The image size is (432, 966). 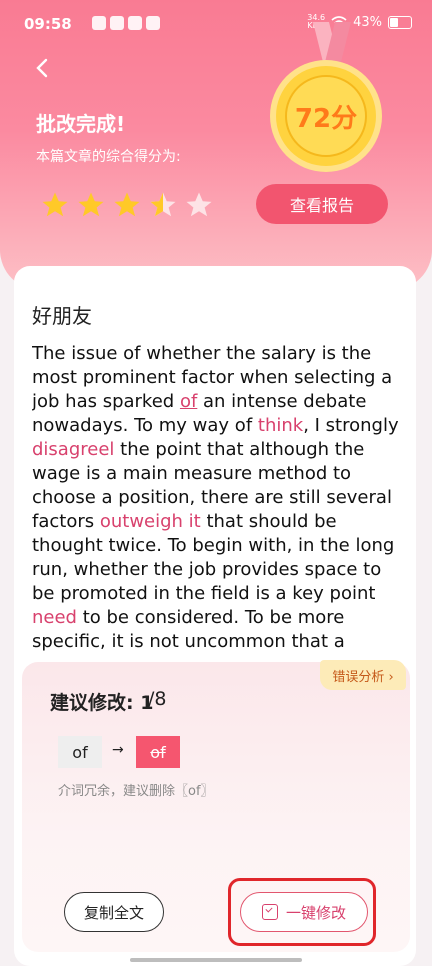 What do you see at coordinates (118, 750) in the screenshot?
I see `arrow-right-icon: →` at bounding box center [118, 750].